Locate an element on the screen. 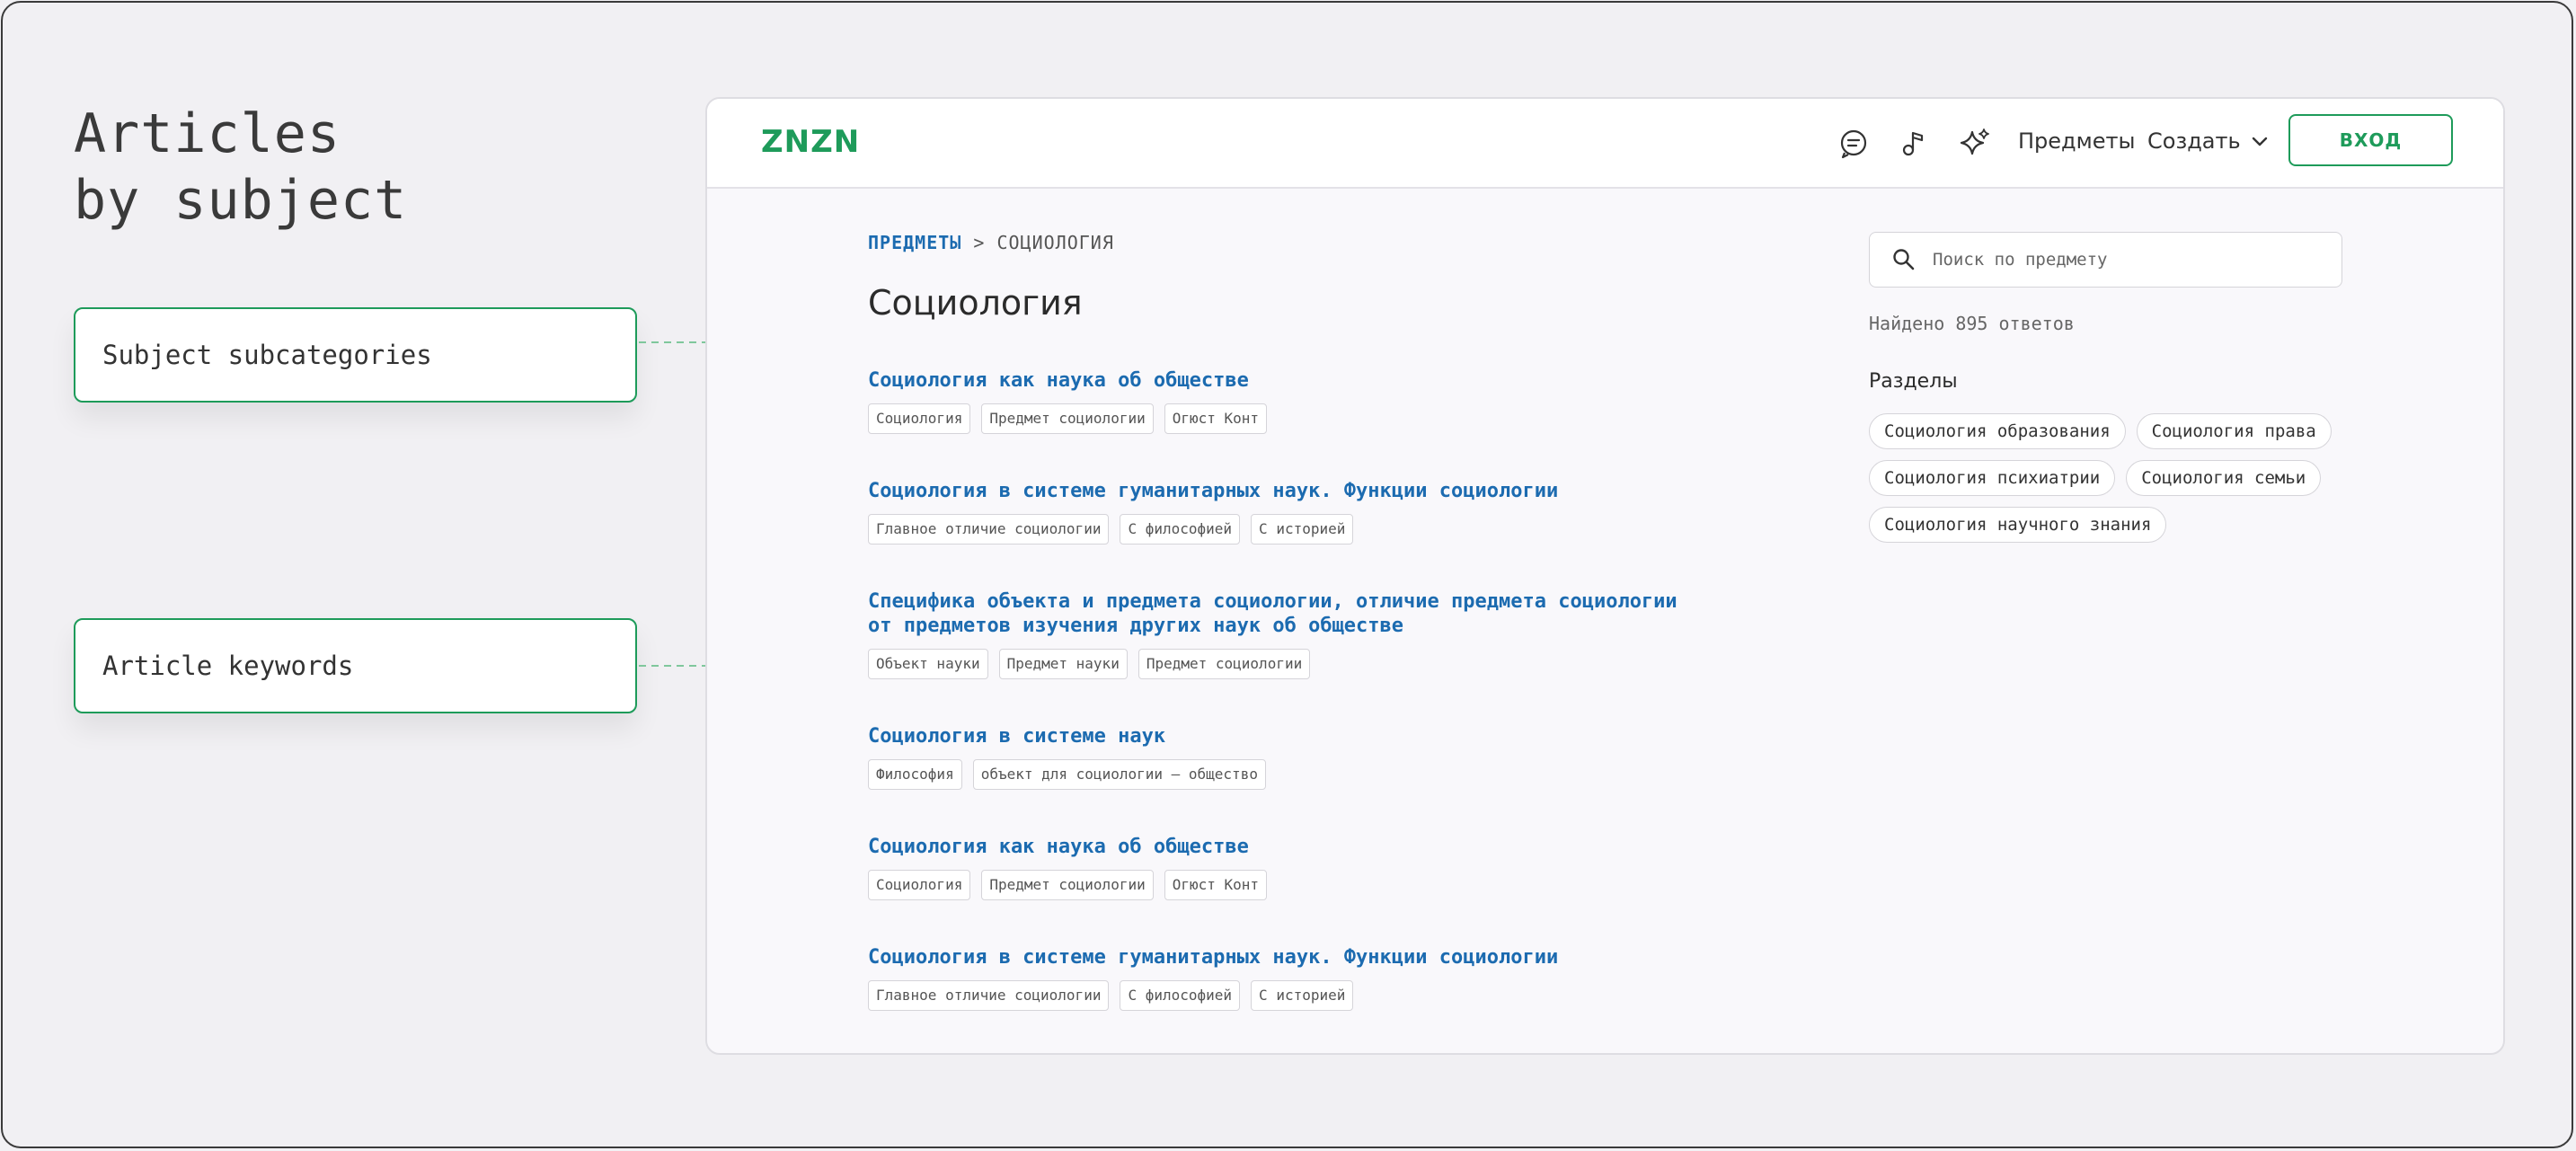 Image resolution: width=2576 pixels, height=1151 pixels. callout-subject-subcategories: Subject subcategories is located at coordinates (355, 355).